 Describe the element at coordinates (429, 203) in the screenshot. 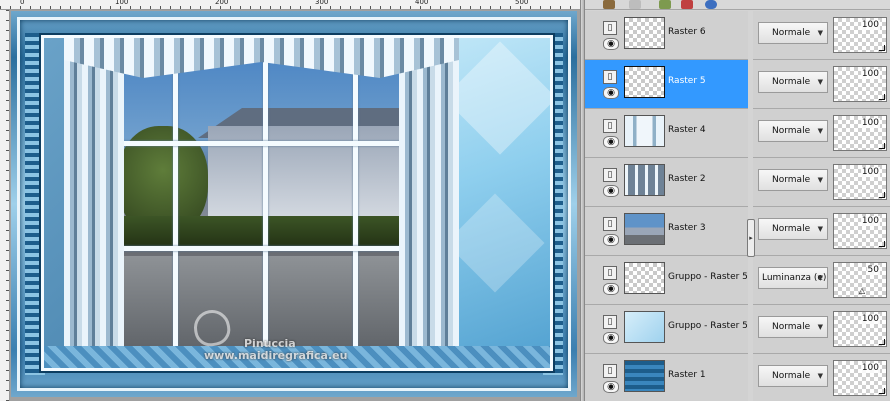

I see `right-curtain` at that location.